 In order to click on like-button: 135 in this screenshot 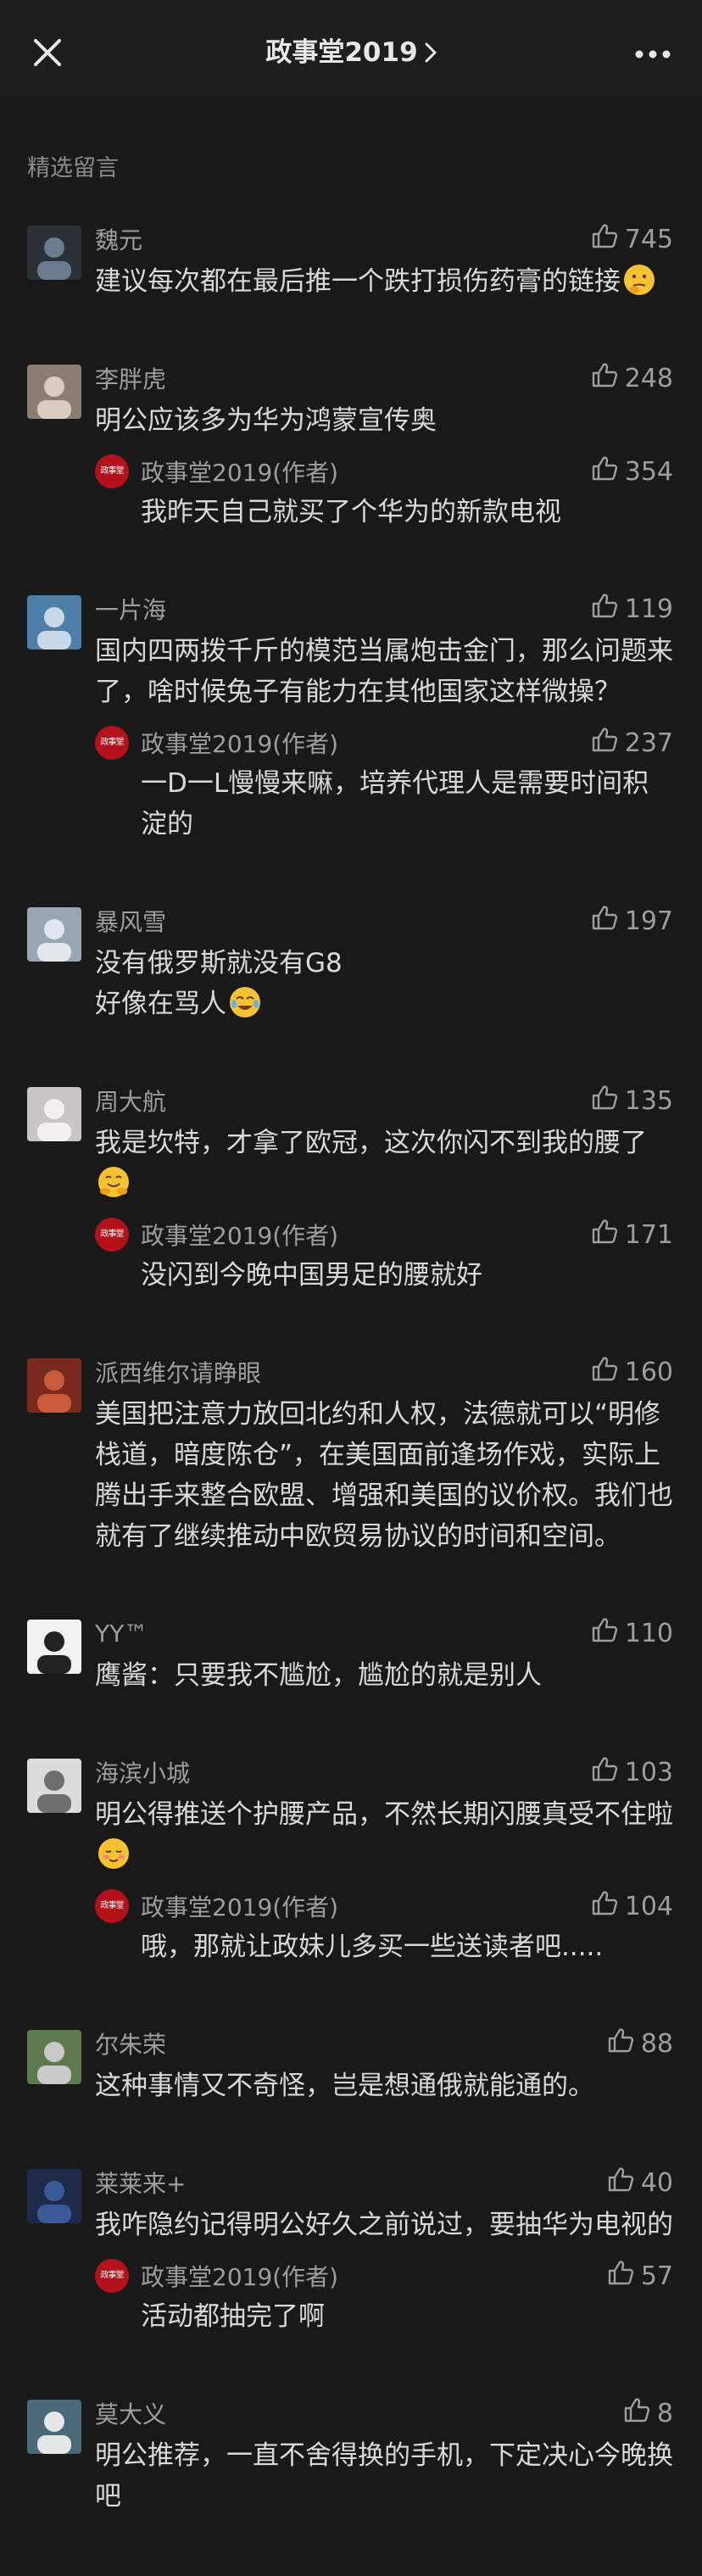, I will do `click(632, 1100)`.